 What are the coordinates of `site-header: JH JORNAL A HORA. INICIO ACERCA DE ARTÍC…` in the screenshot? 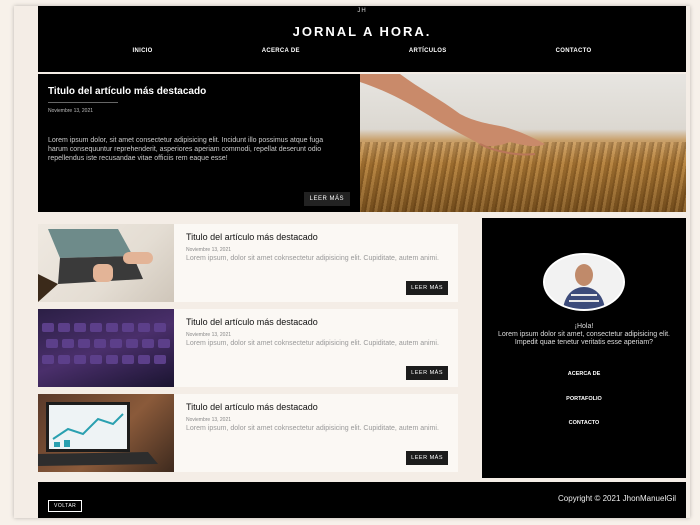 It's located at (362, 39).